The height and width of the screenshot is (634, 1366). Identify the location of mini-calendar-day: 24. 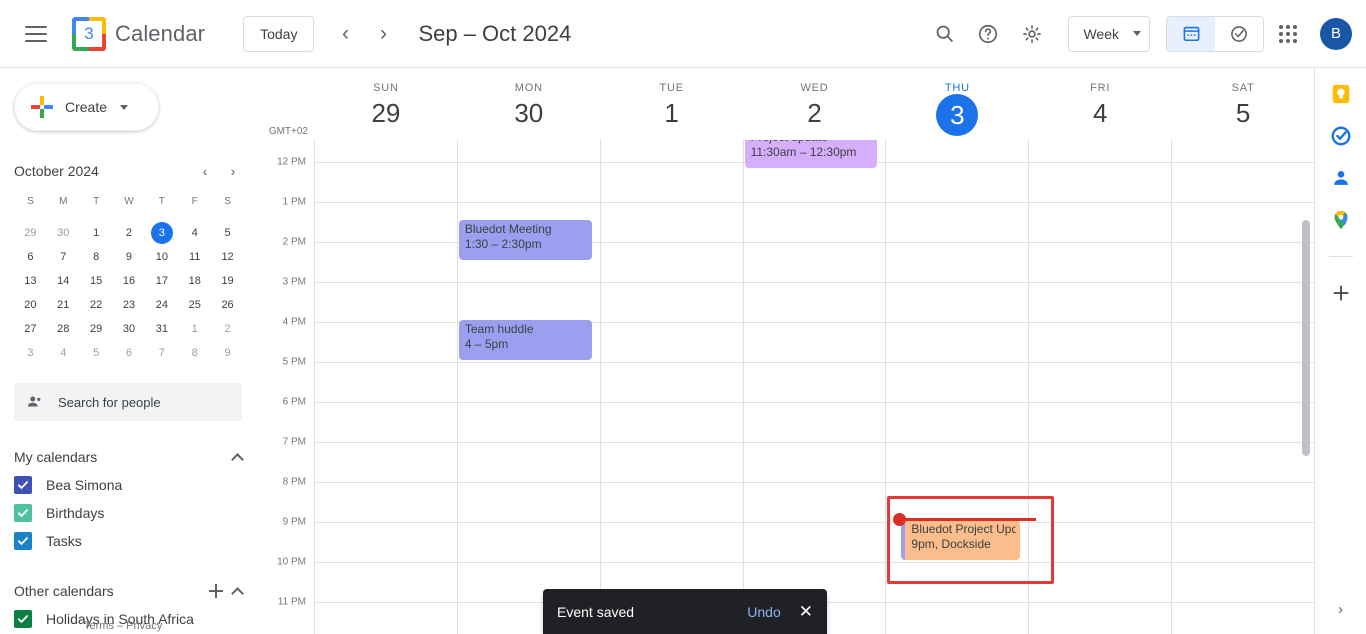
(161, 305).